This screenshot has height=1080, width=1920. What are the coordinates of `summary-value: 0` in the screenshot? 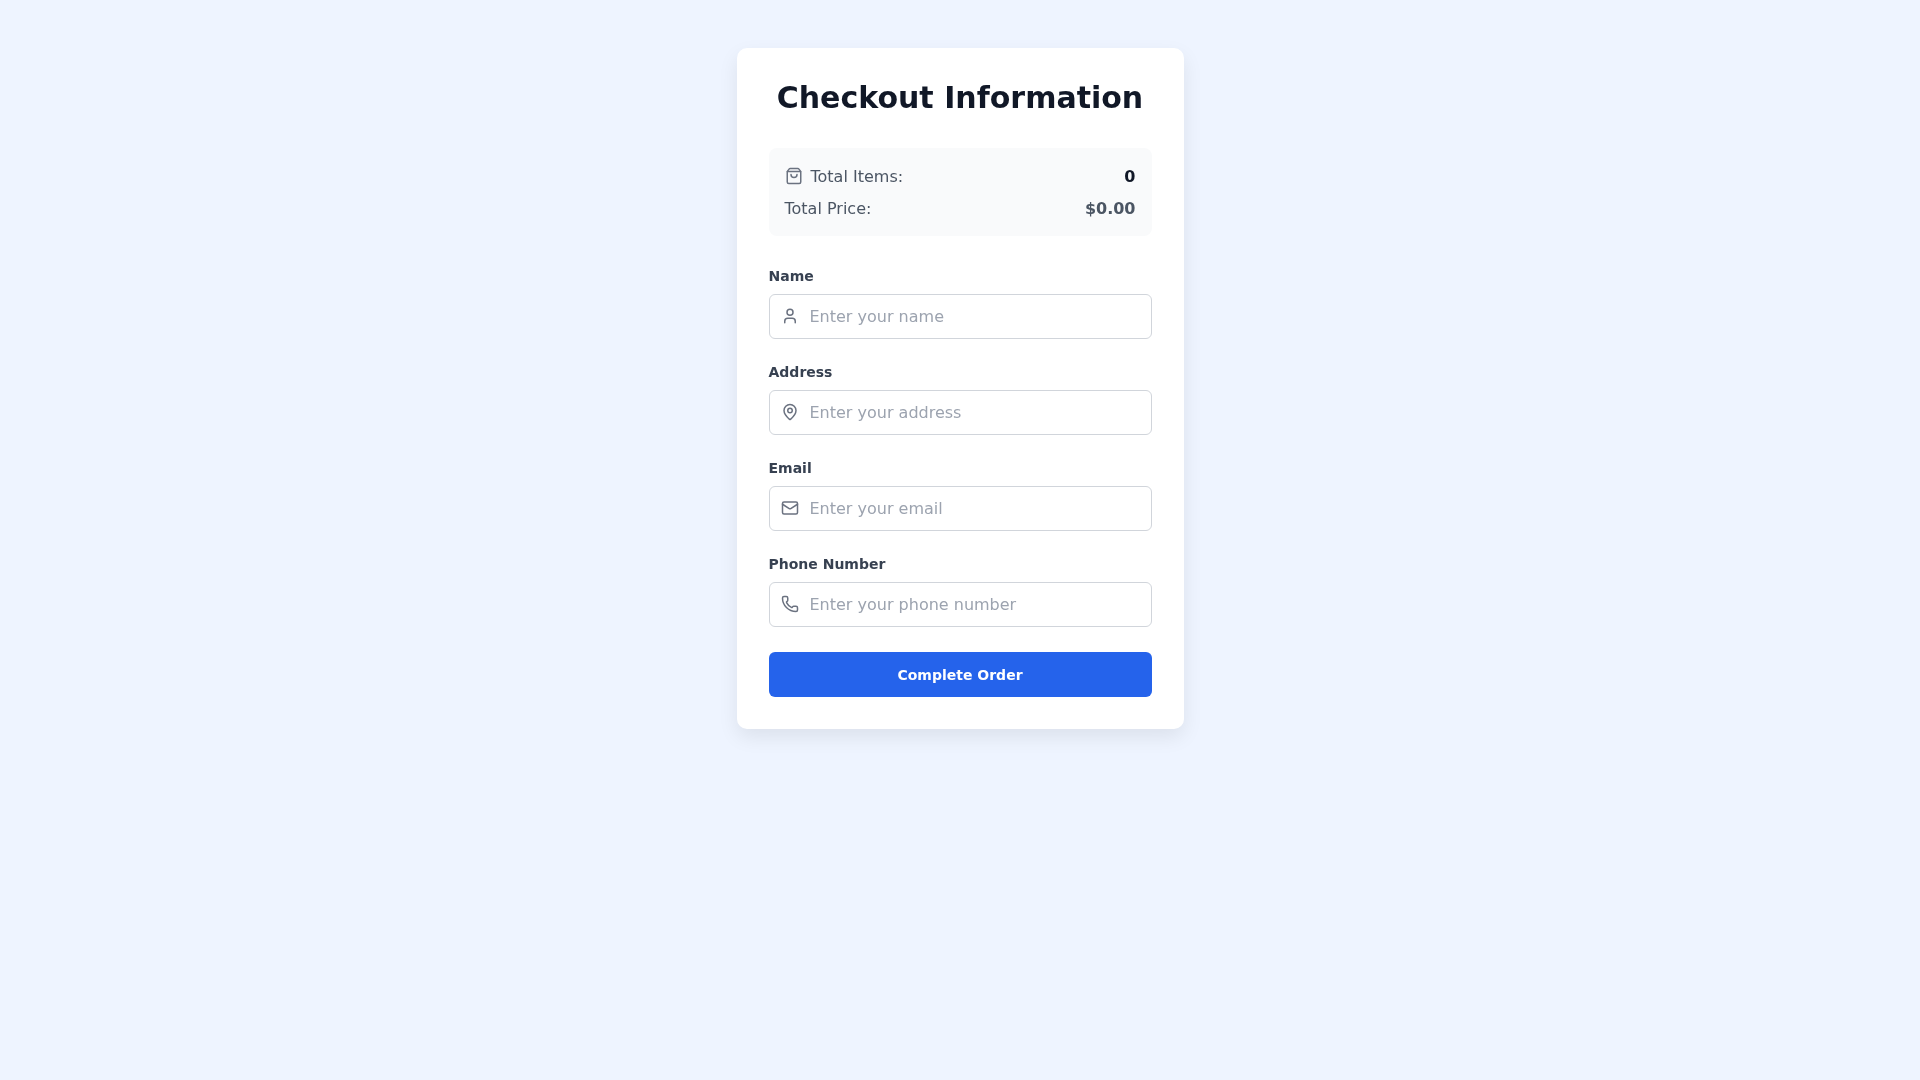 It's located at (1130, 176).